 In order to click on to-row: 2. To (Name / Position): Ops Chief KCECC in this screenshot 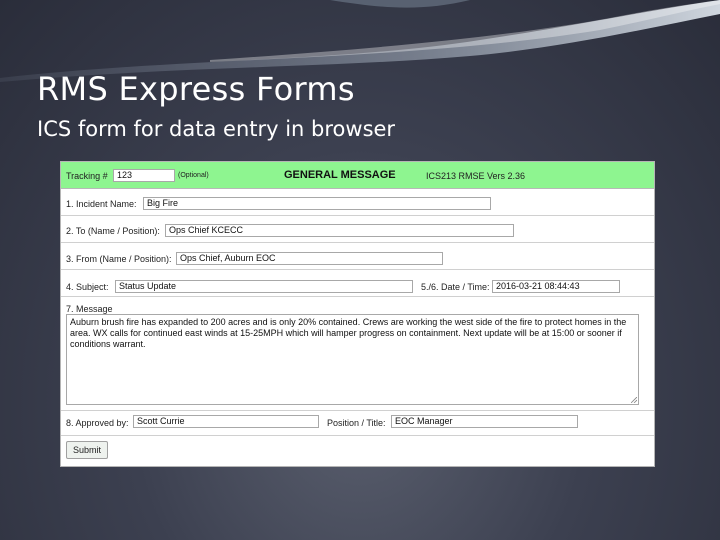, I will do `click(357, 229)`.